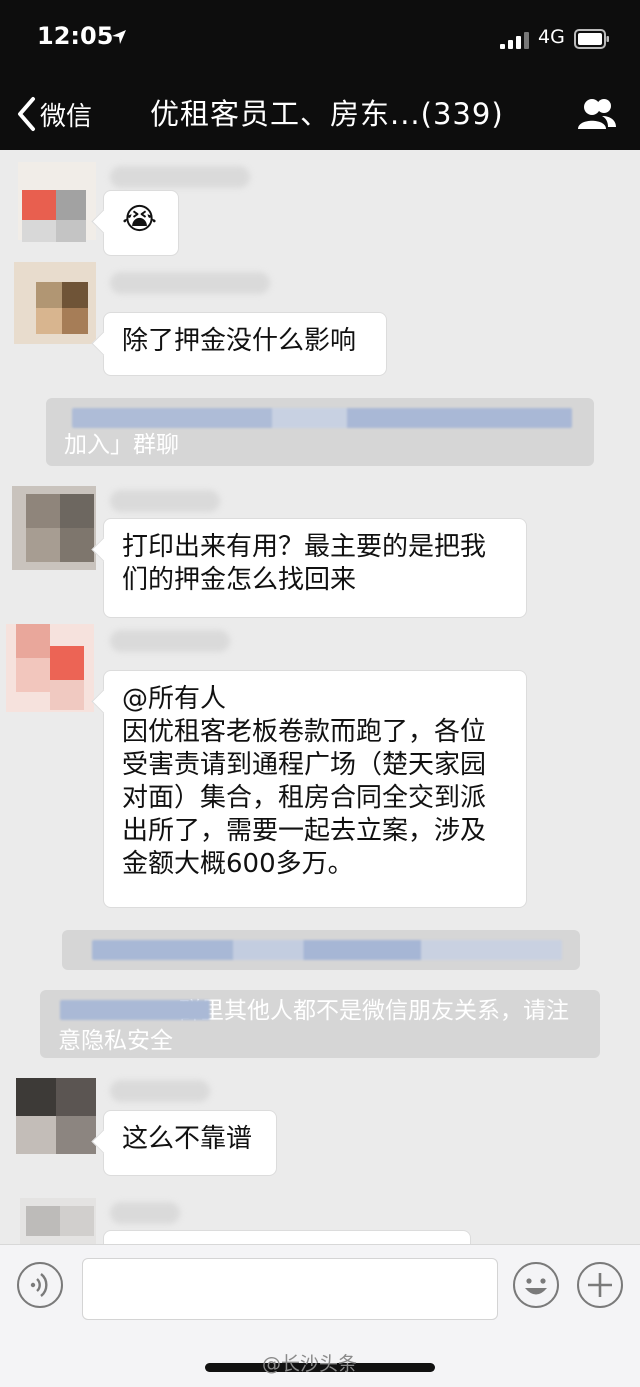  Describe the element at coordinates (304, 765) in the screenshot. I see `message-text-line: 受害责请到通程广场（楚天家园` at that location.